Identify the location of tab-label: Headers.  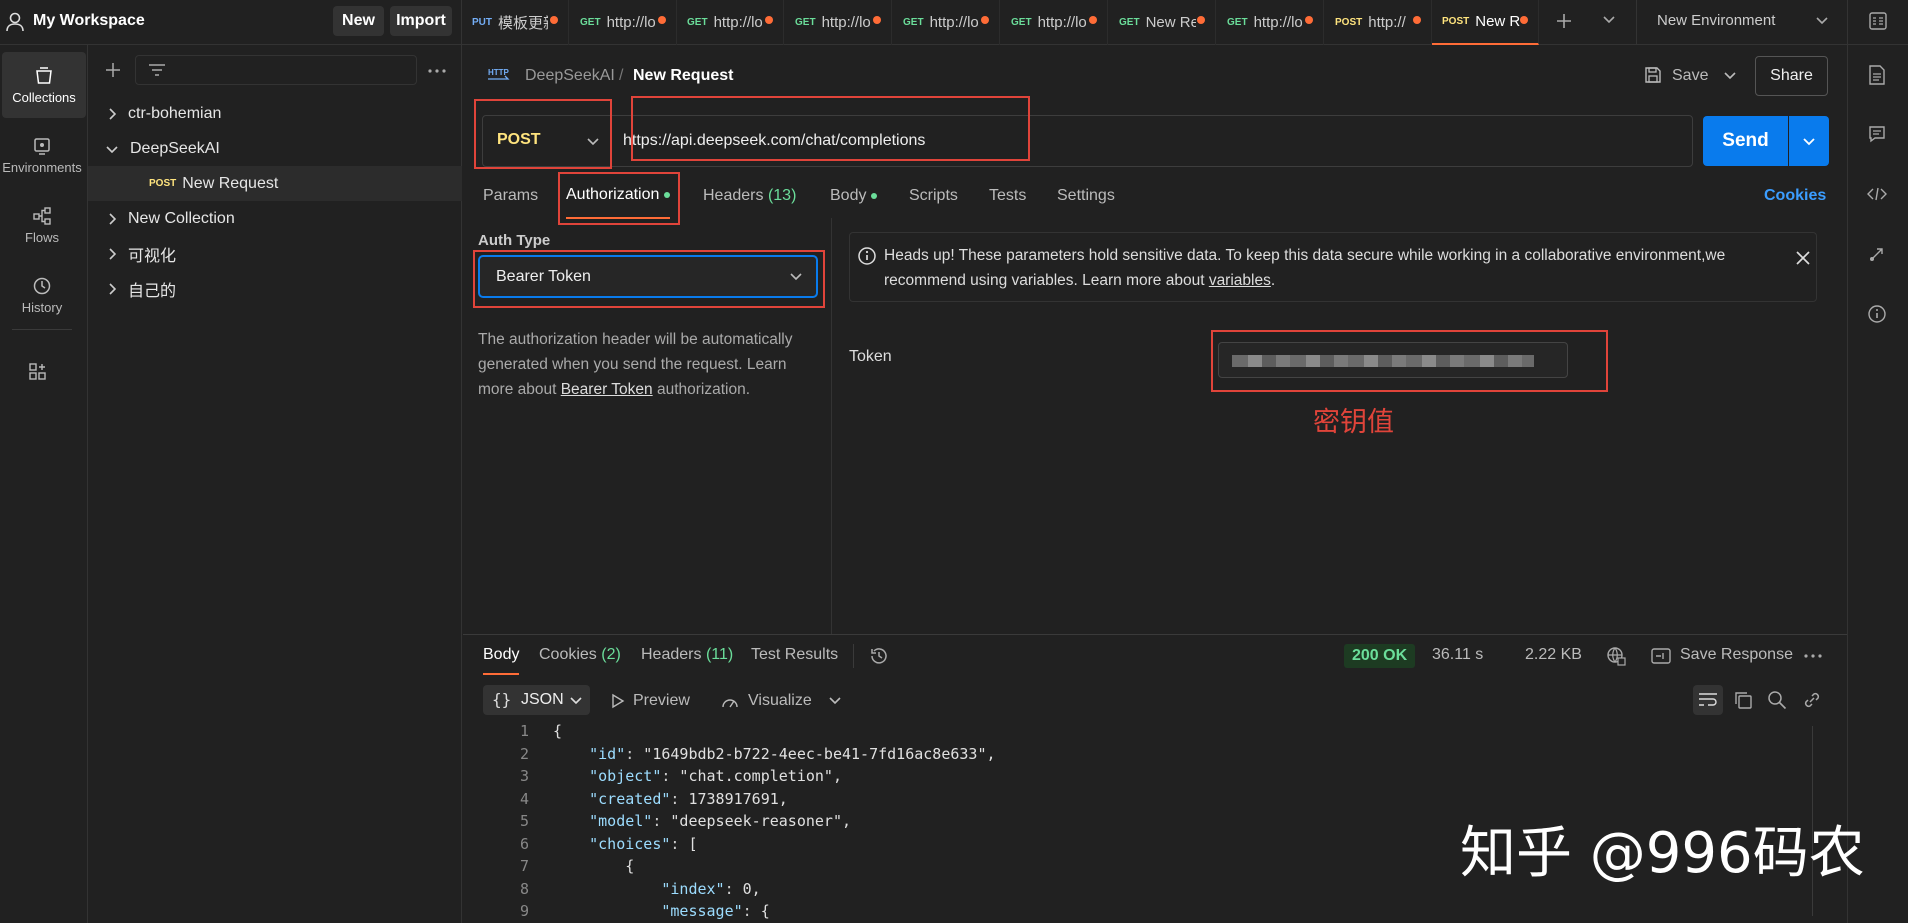
(733, 195).